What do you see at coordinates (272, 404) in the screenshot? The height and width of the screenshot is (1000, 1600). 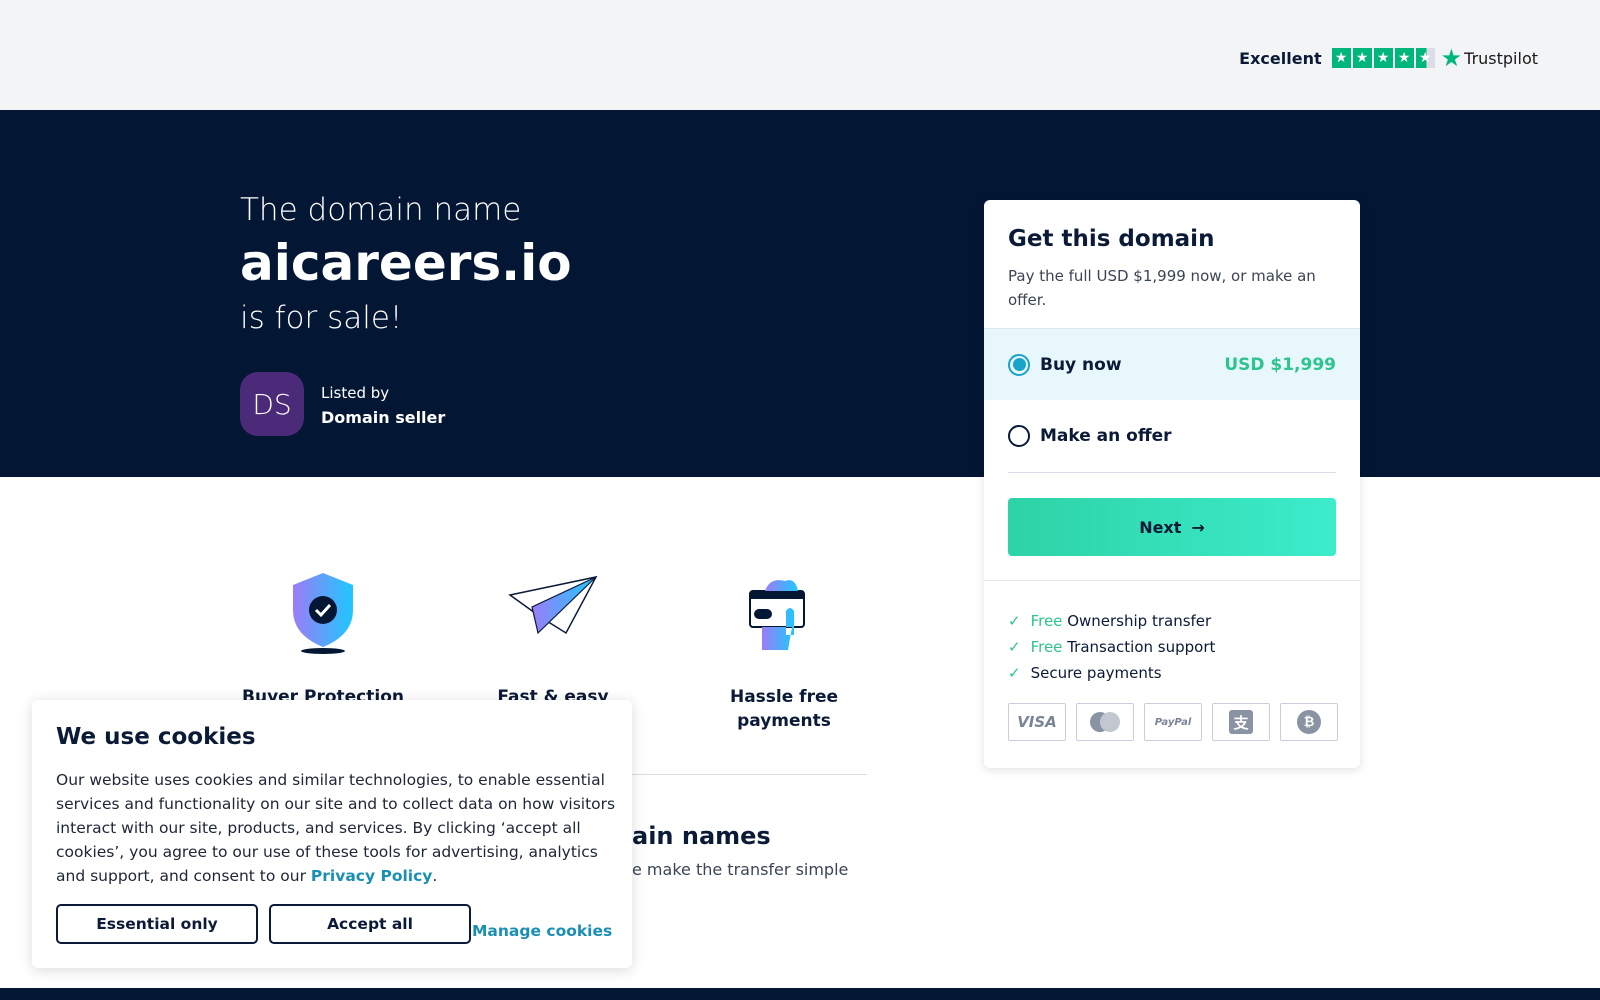 I see `avatar: DS` at bounding box center [272, 404].